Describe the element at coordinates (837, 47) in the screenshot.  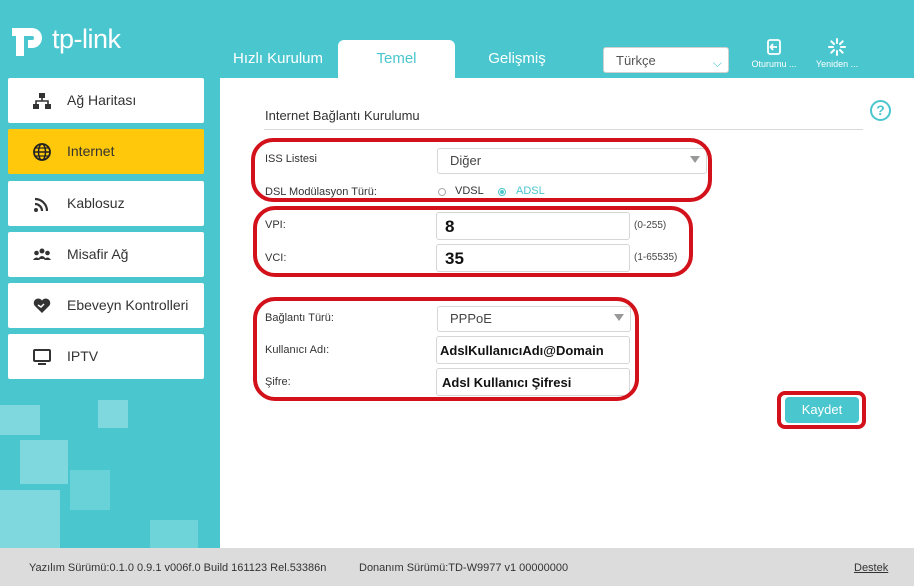
I see `reboot-icon` at that location.